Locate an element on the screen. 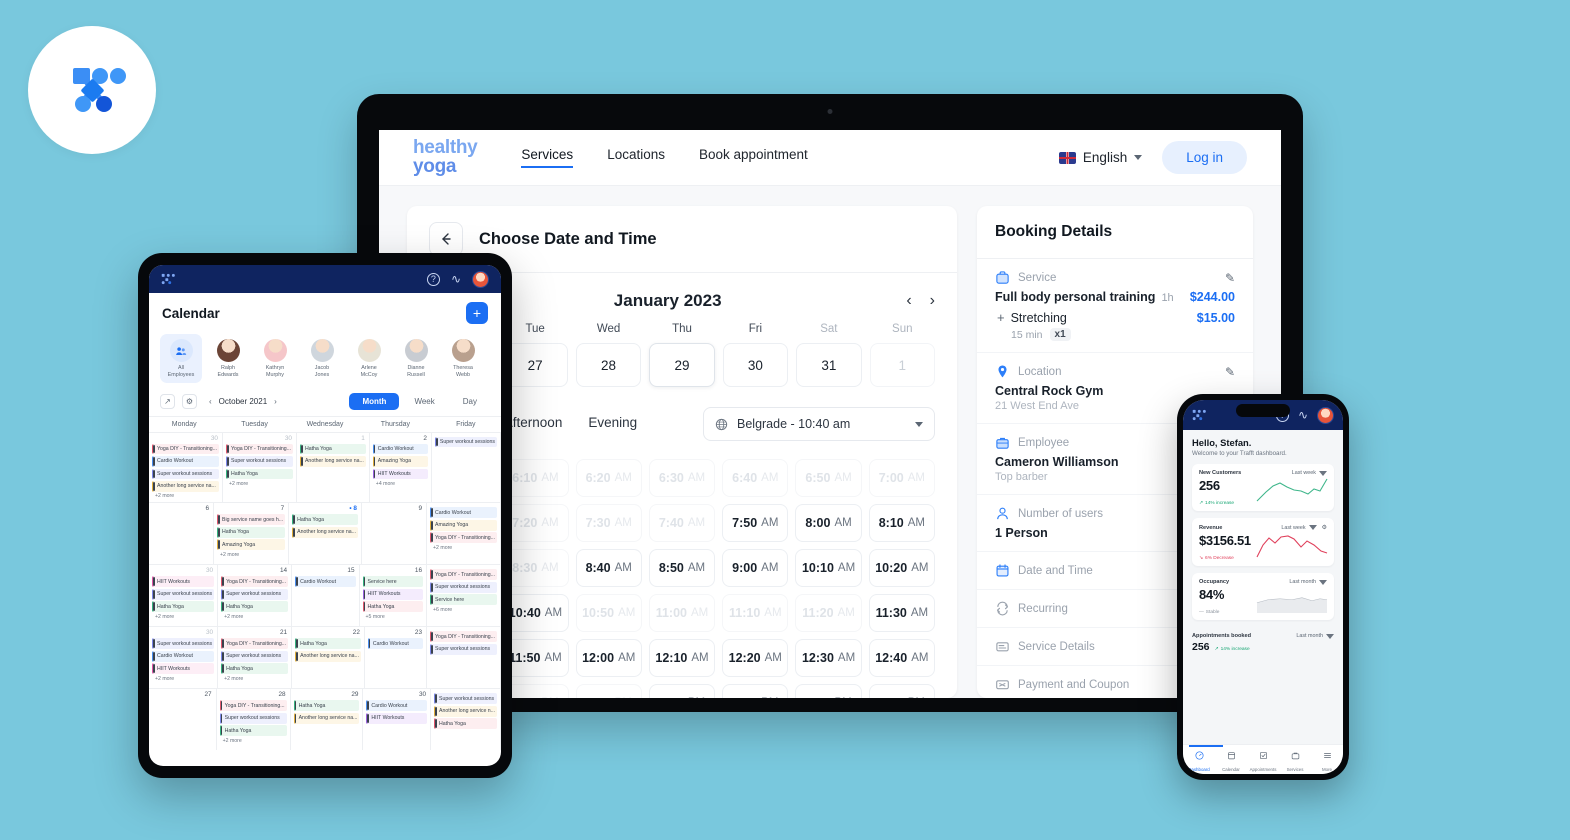 The height and width of the screenshot is (840, 1570). question-circle-icon: ? is located at coordinates (433, 279).